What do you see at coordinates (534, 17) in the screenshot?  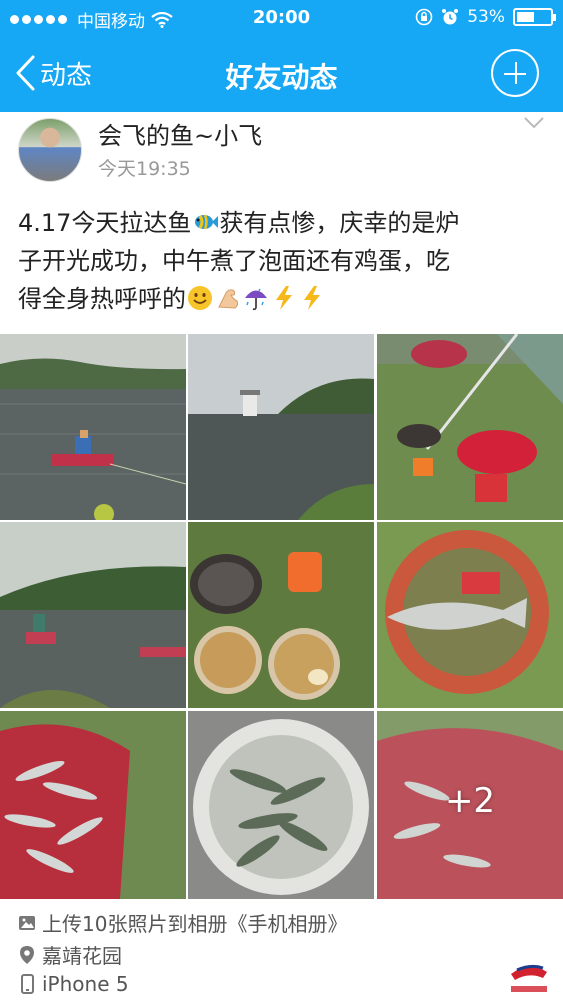 I see `battery-icon` at bounding box center [534, 17].